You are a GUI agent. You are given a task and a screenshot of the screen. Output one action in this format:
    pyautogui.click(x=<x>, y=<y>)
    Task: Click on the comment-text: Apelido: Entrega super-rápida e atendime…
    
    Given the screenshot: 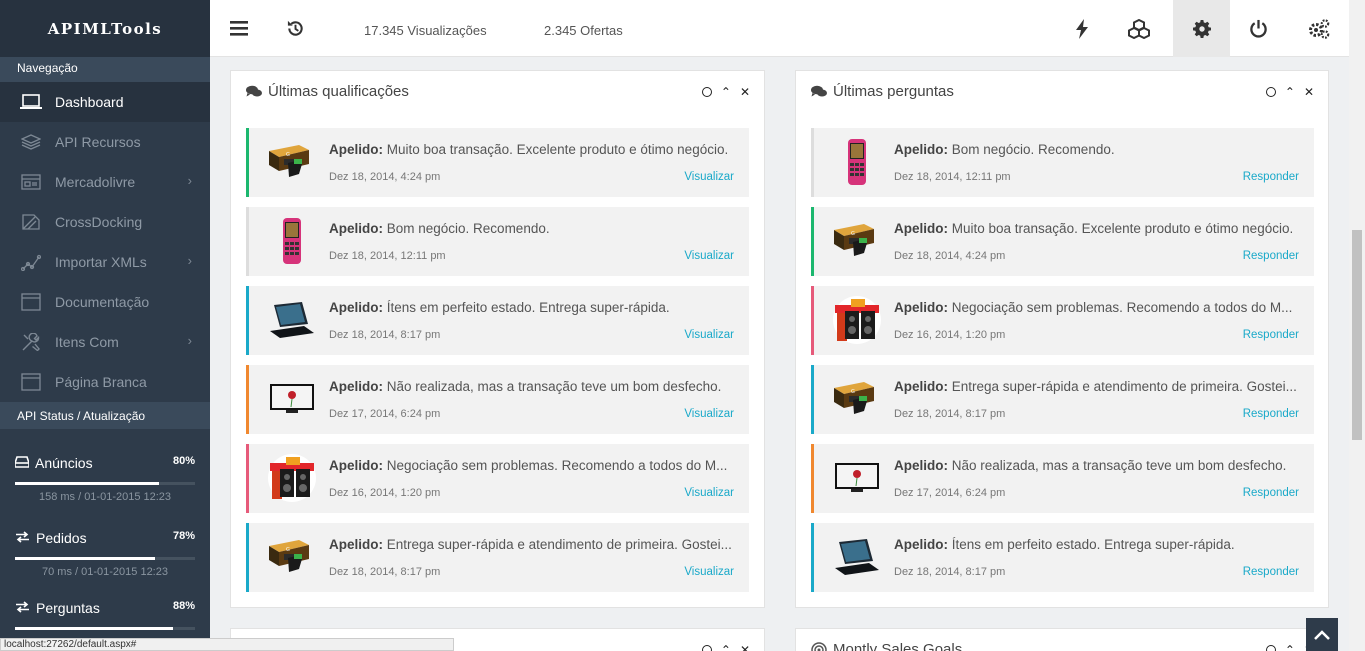 What is the action you would take?
    pyautogui.click(x=1099, y=386)
    